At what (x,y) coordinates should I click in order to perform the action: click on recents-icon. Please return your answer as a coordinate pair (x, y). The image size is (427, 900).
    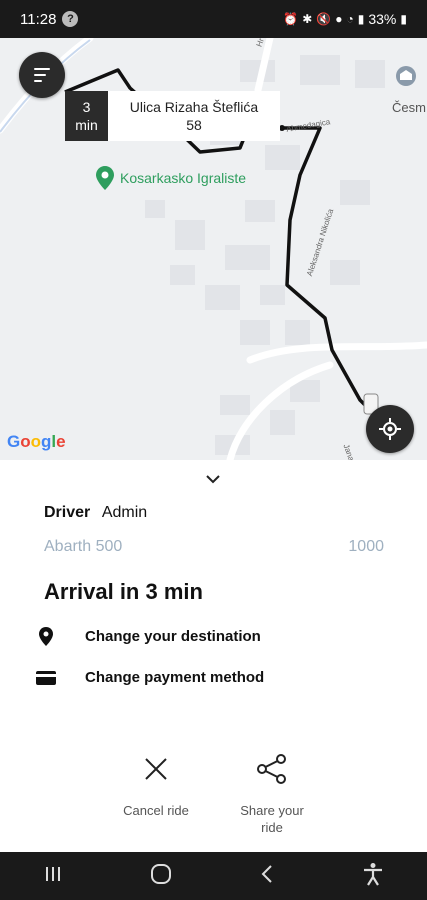
    Looking at the image, I should click on (53, 873).